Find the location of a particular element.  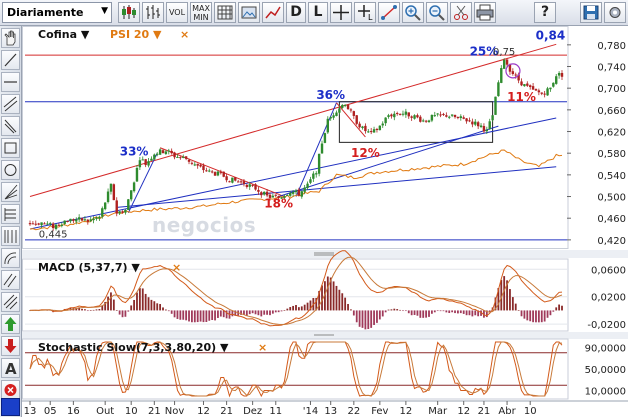

horizontal-line-icon is located at coordinates (10, 82).